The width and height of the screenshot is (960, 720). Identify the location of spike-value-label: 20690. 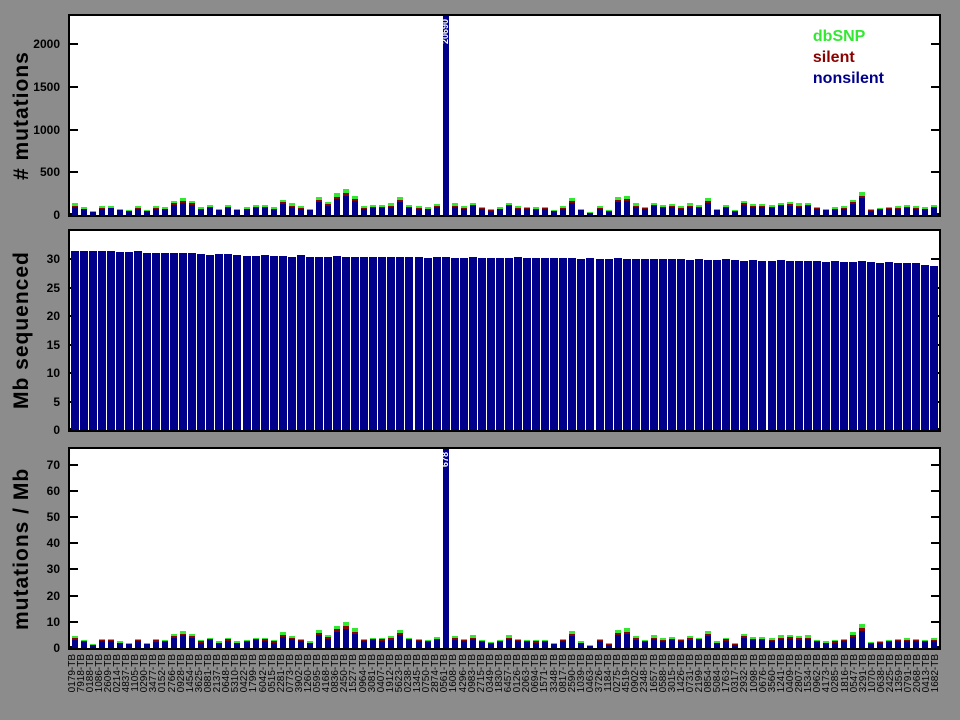
(444, 32).